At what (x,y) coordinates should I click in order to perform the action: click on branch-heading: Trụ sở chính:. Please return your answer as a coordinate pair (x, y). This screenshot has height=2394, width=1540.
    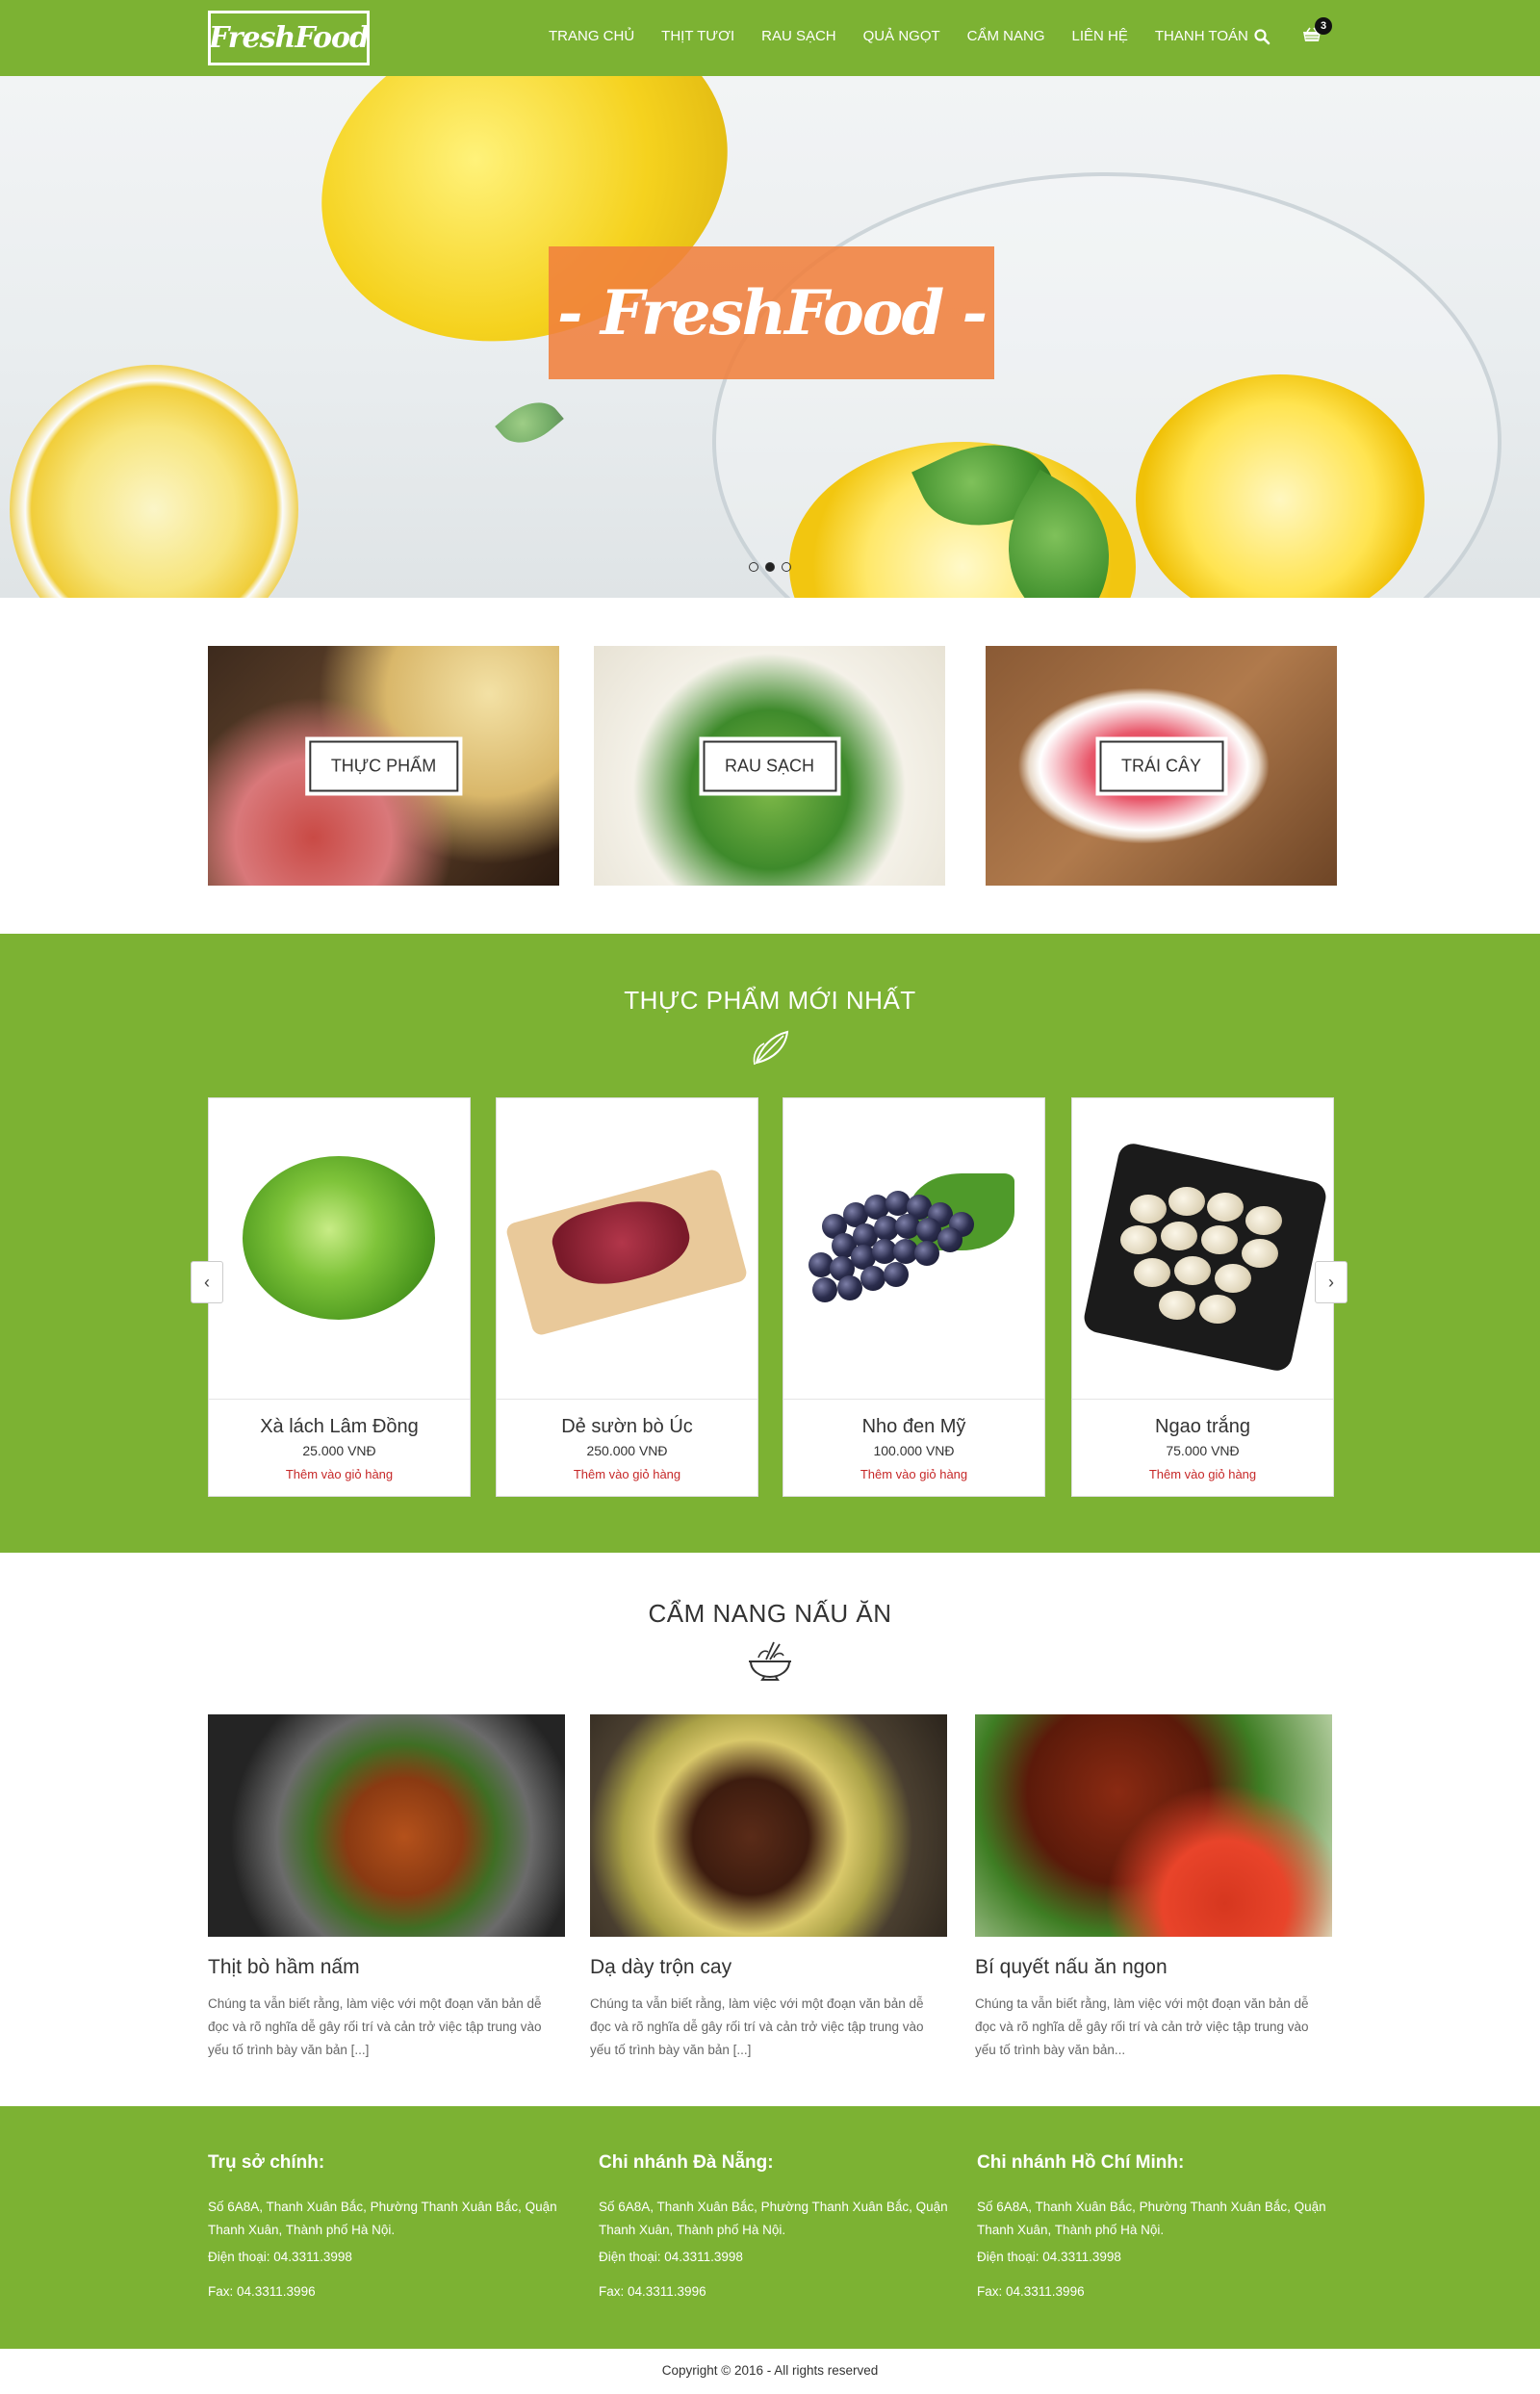
    Looking at the image, I should click on (266, 2162).